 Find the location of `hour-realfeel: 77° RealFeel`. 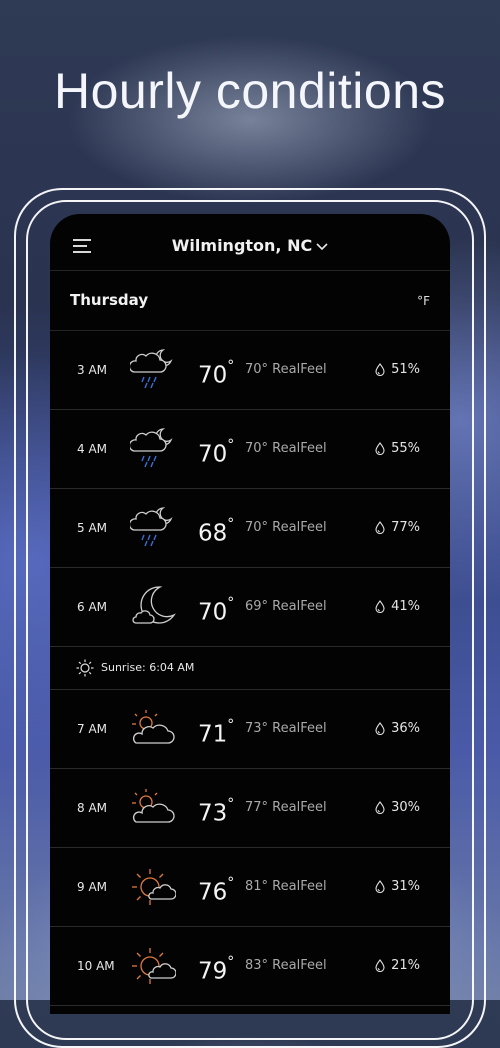

hour-realfeel: 77° RealFeel is located at coordinates (286, 807).